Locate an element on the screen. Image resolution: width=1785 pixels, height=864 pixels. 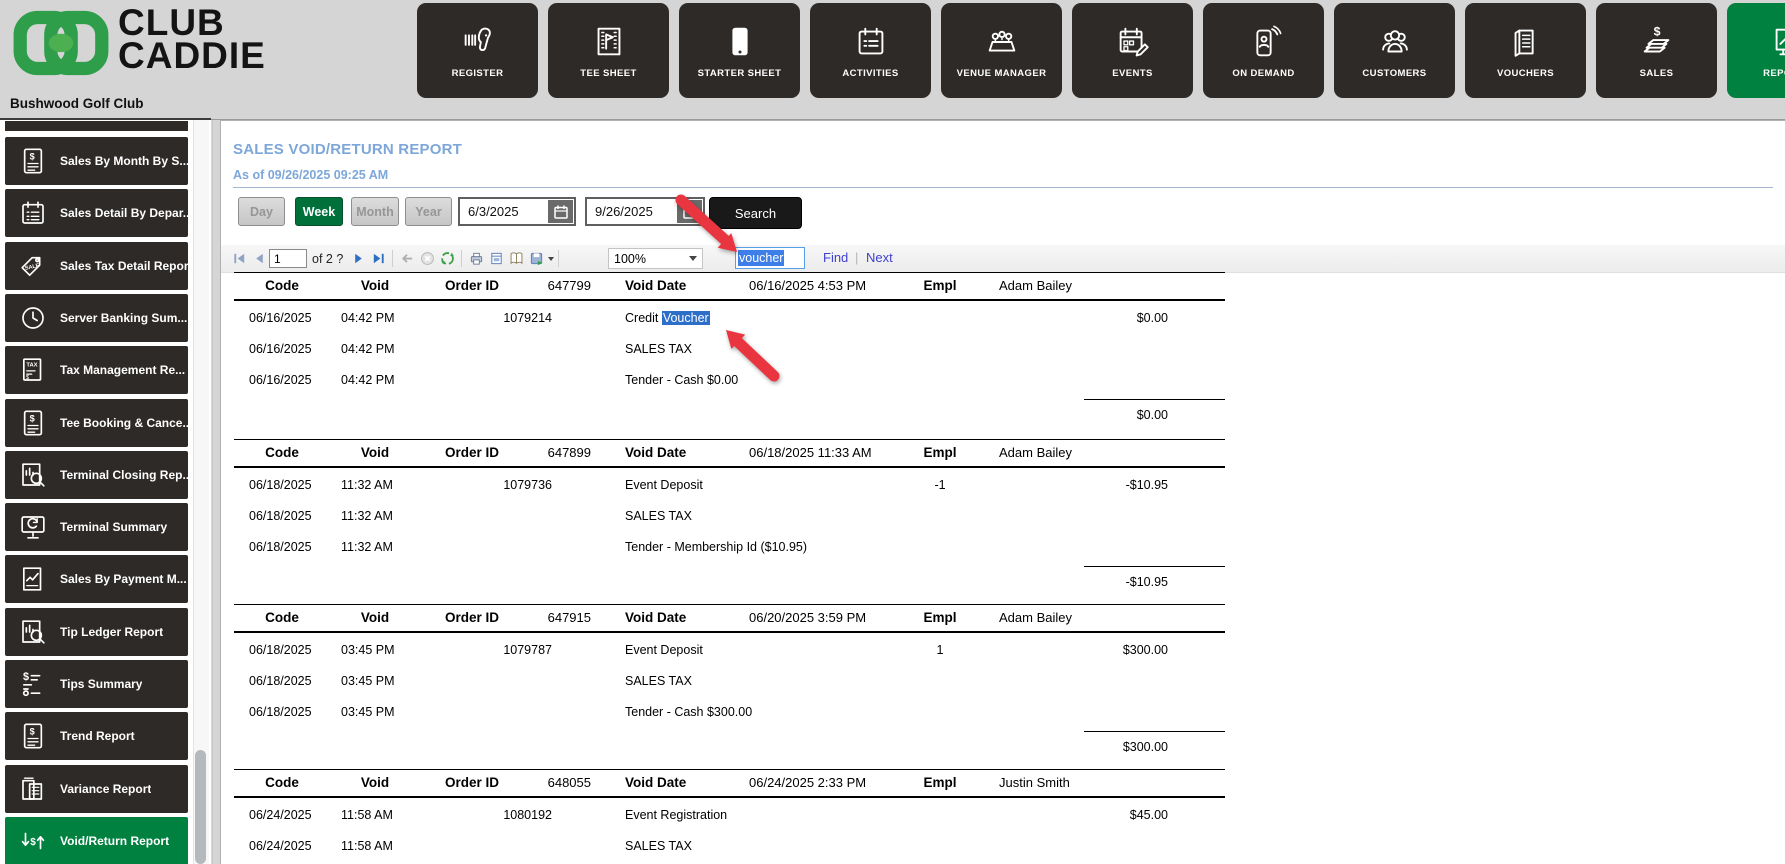
nav-button-tee-sheet: TEE SHEET is located at coordinates (608, 50).